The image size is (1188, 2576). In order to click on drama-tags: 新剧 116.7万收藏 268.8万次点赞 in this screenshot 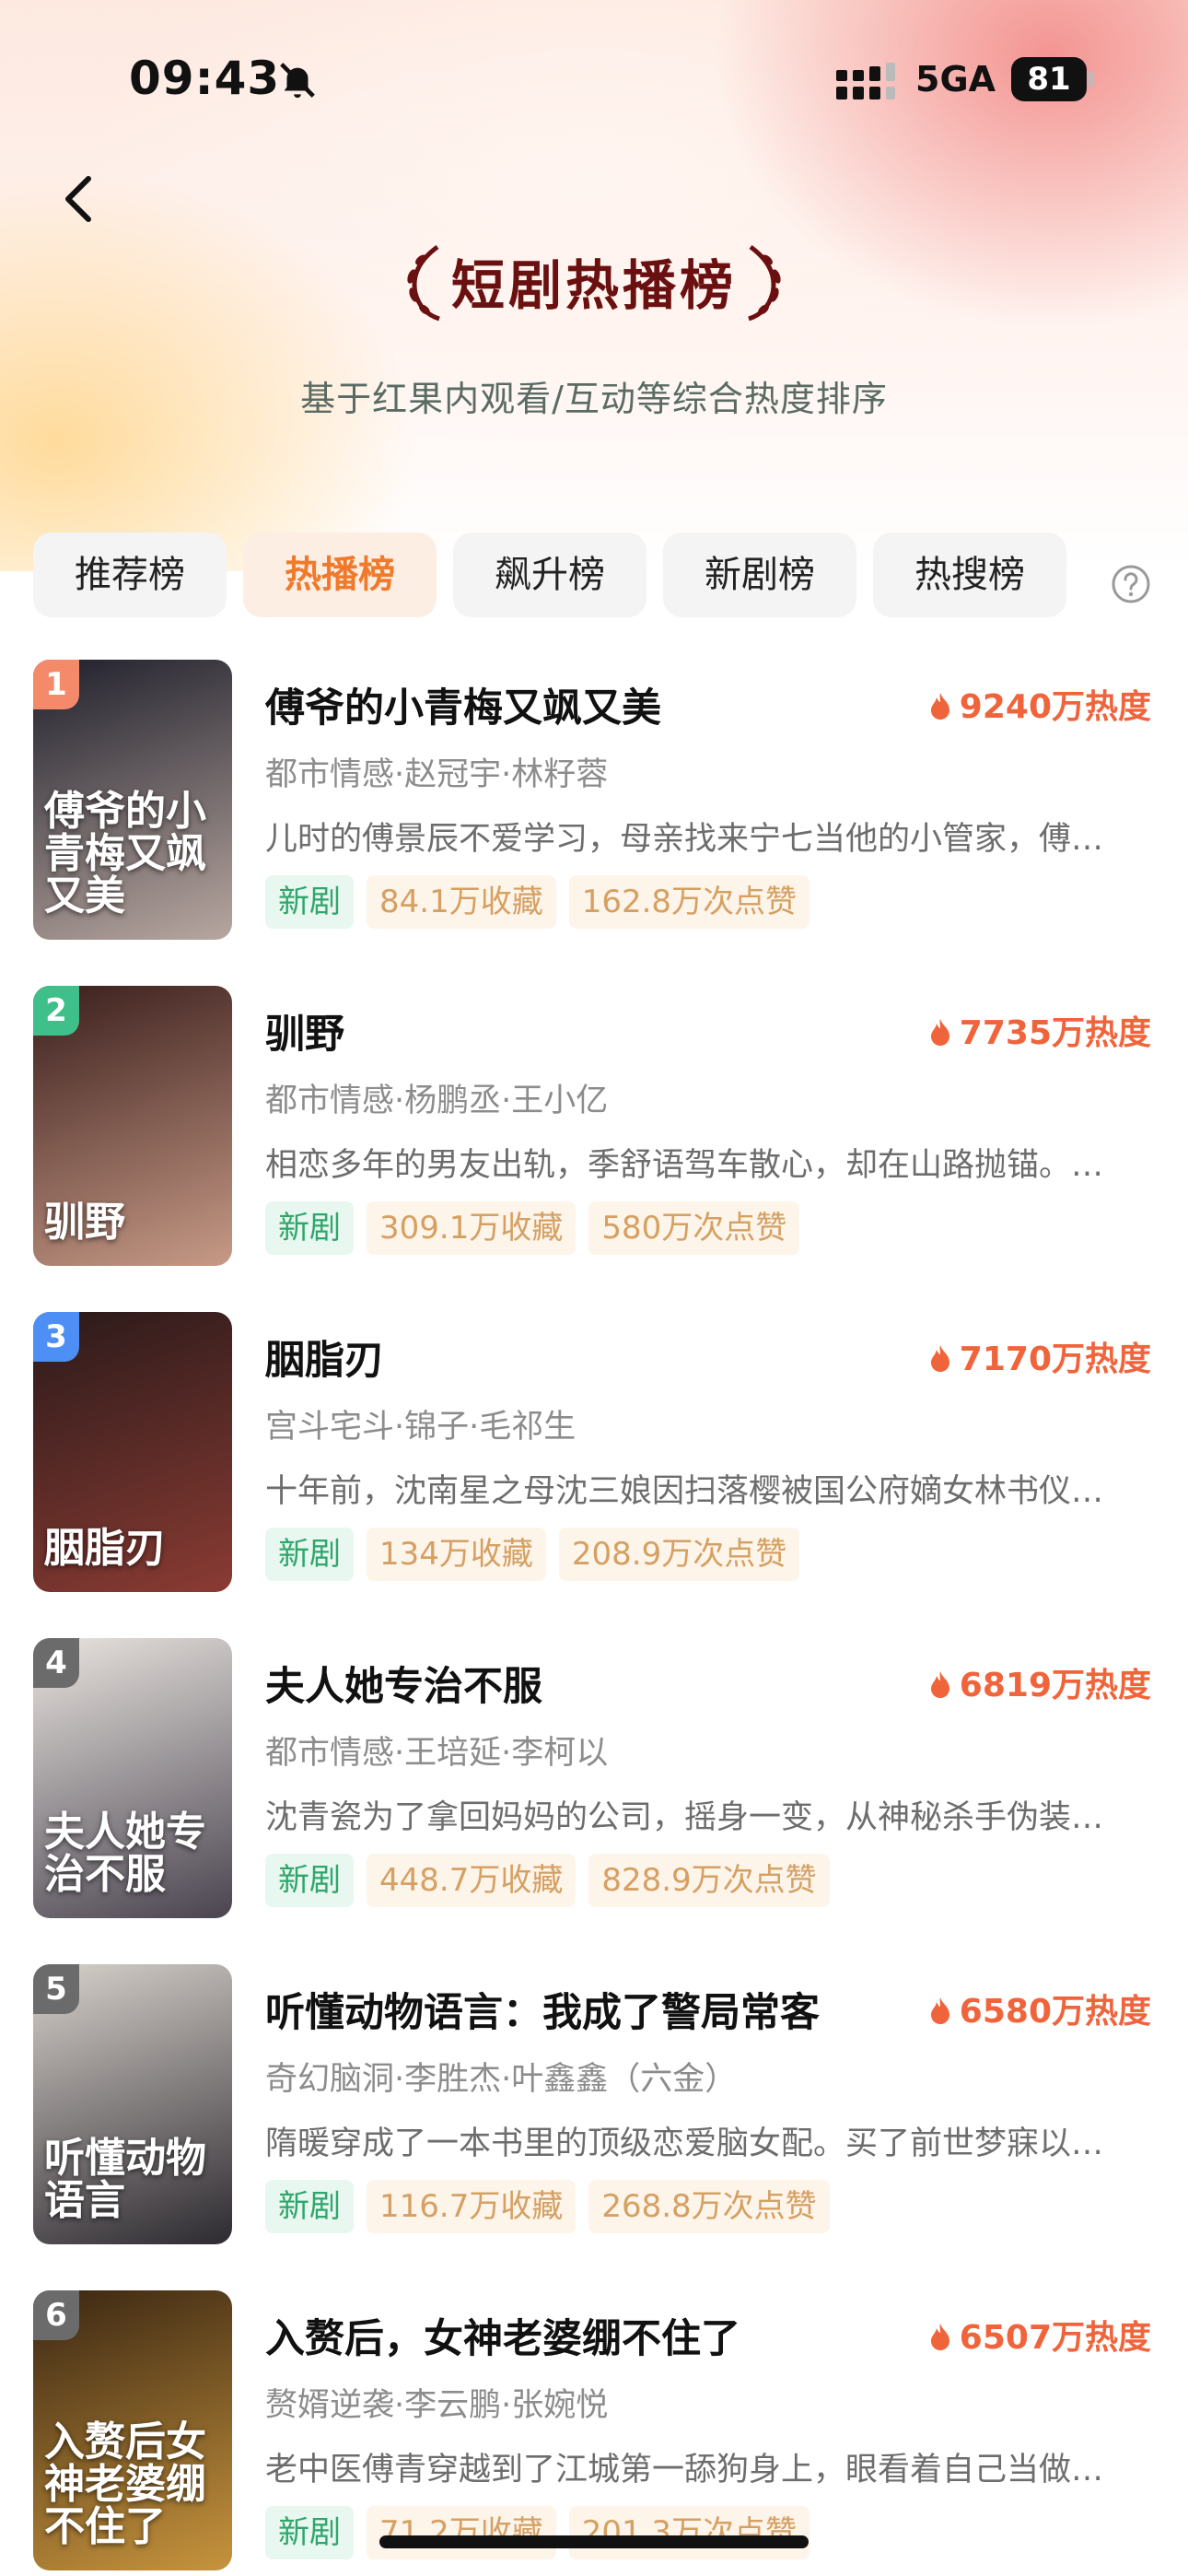, I will do `click(554, 2206)`.